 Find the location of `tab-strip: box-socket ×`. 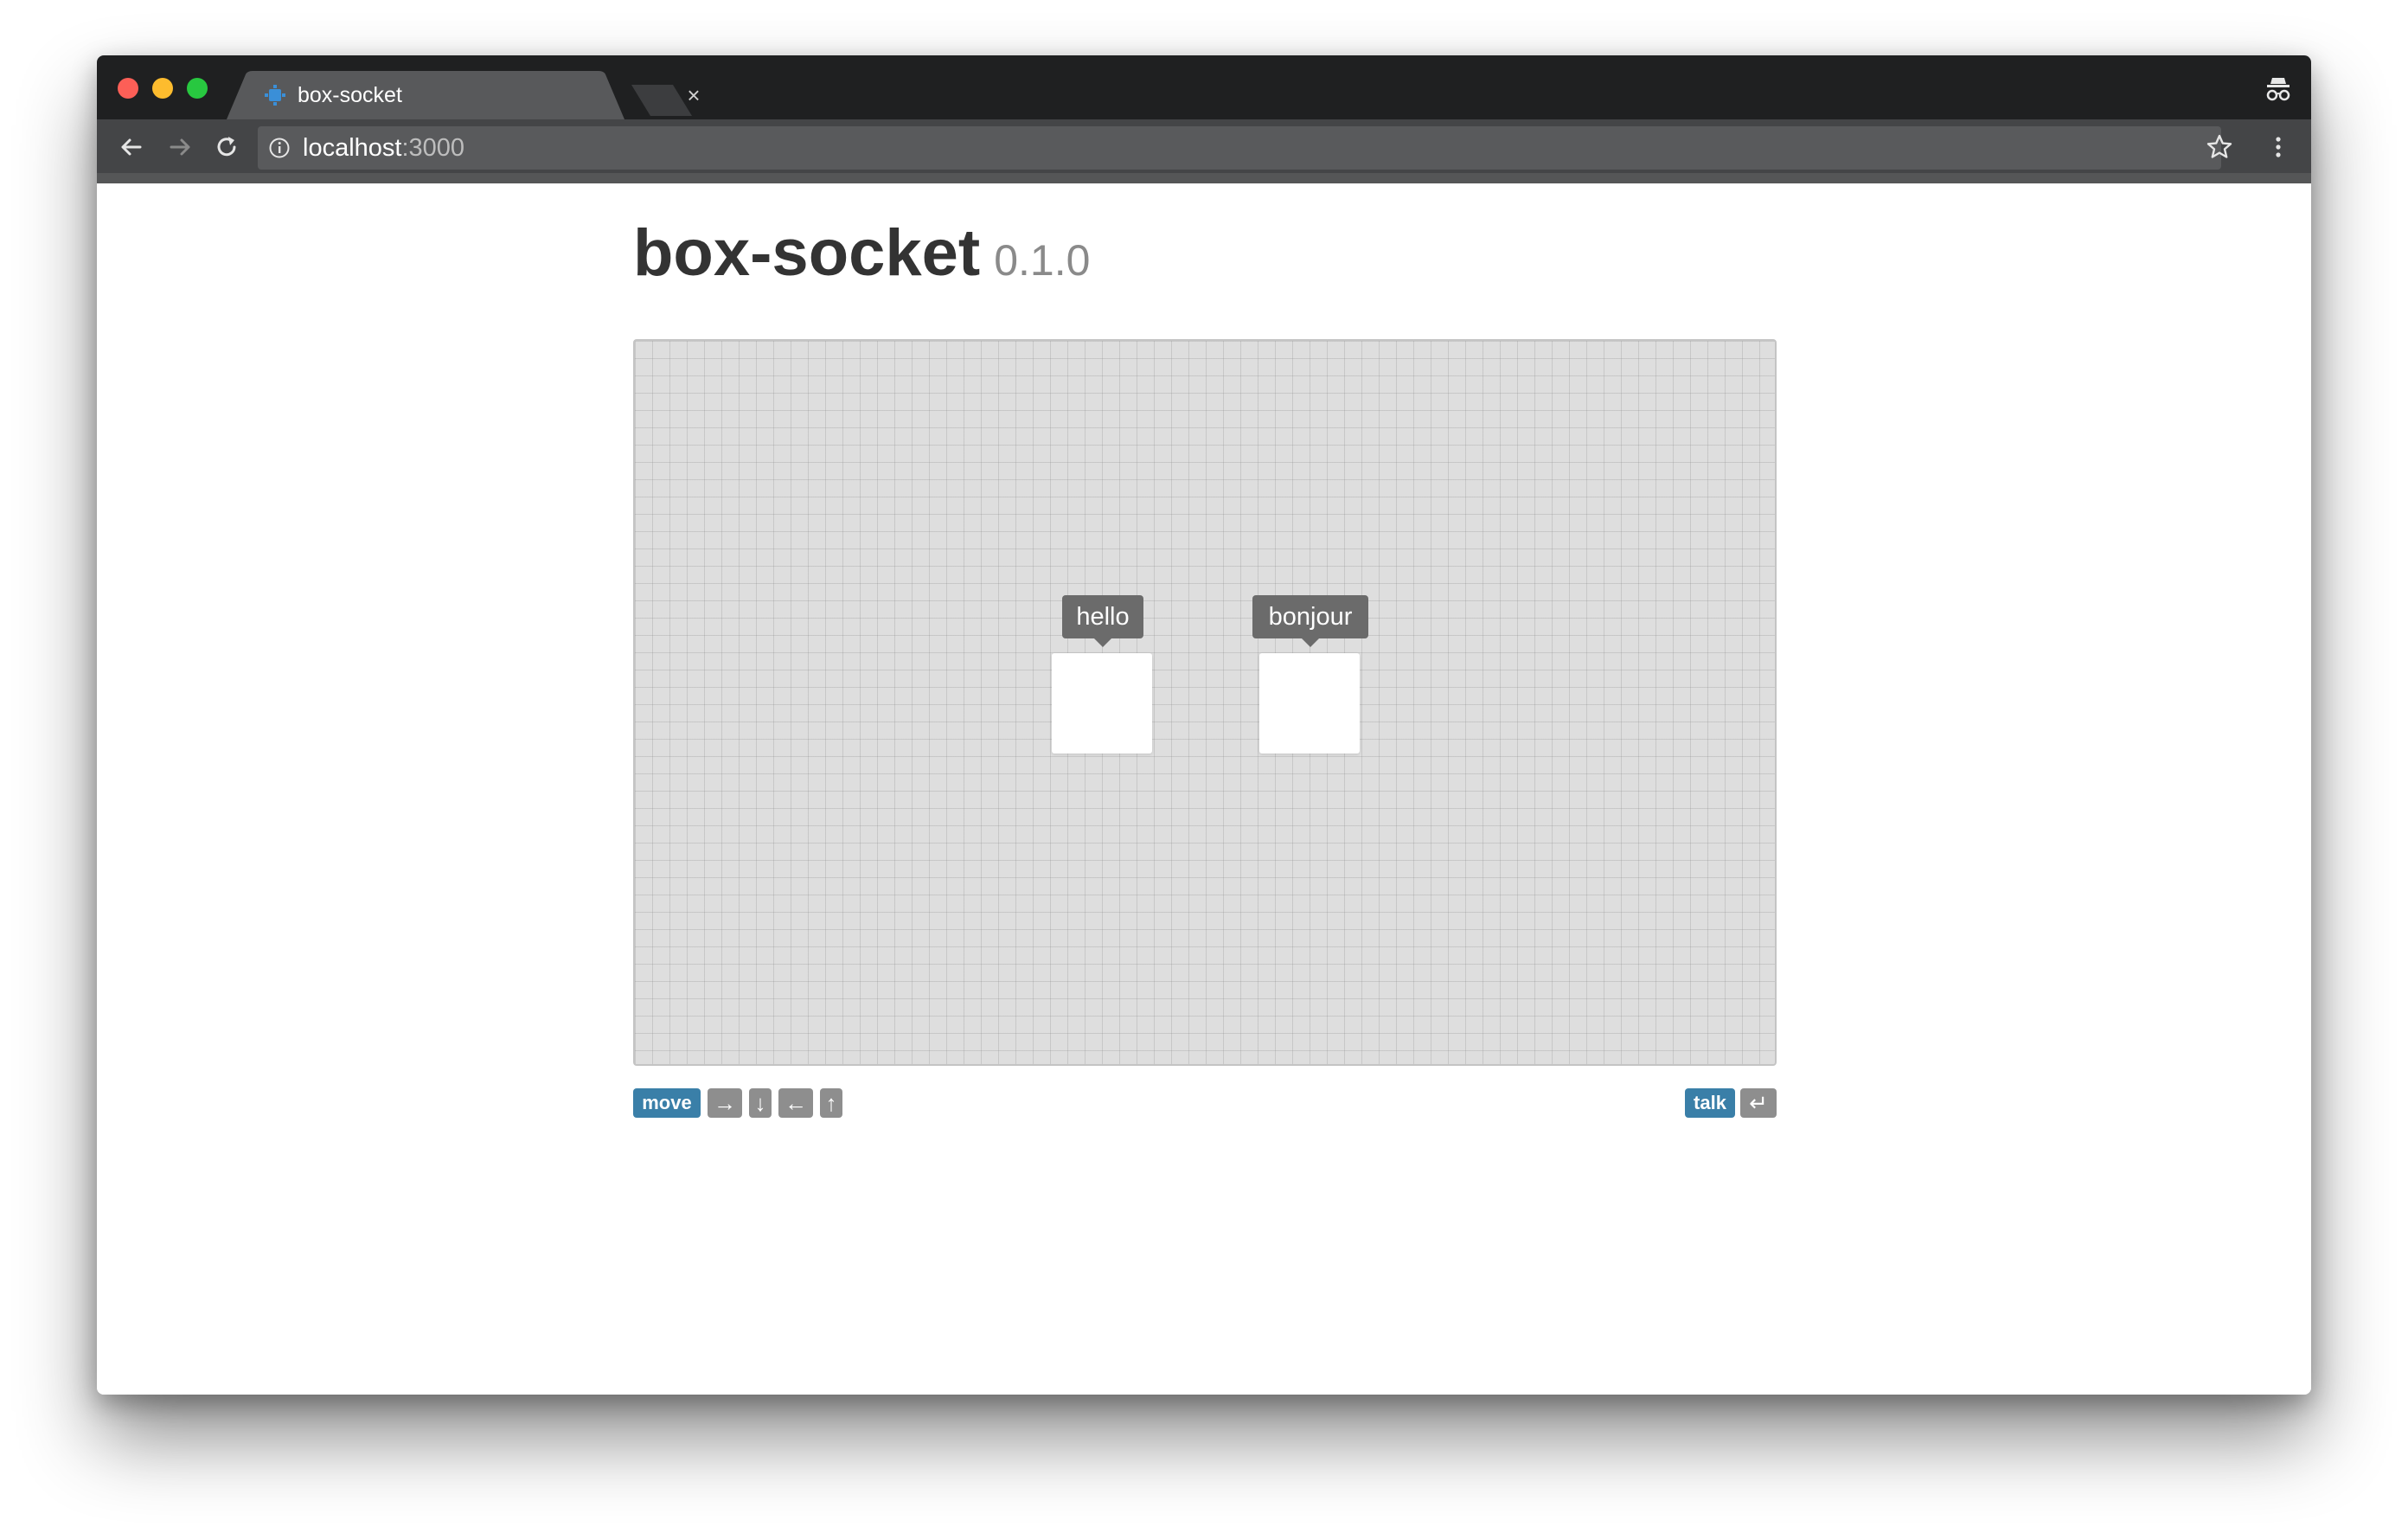

tab-strip: box-socket × is located at coordinates (1204, 87).